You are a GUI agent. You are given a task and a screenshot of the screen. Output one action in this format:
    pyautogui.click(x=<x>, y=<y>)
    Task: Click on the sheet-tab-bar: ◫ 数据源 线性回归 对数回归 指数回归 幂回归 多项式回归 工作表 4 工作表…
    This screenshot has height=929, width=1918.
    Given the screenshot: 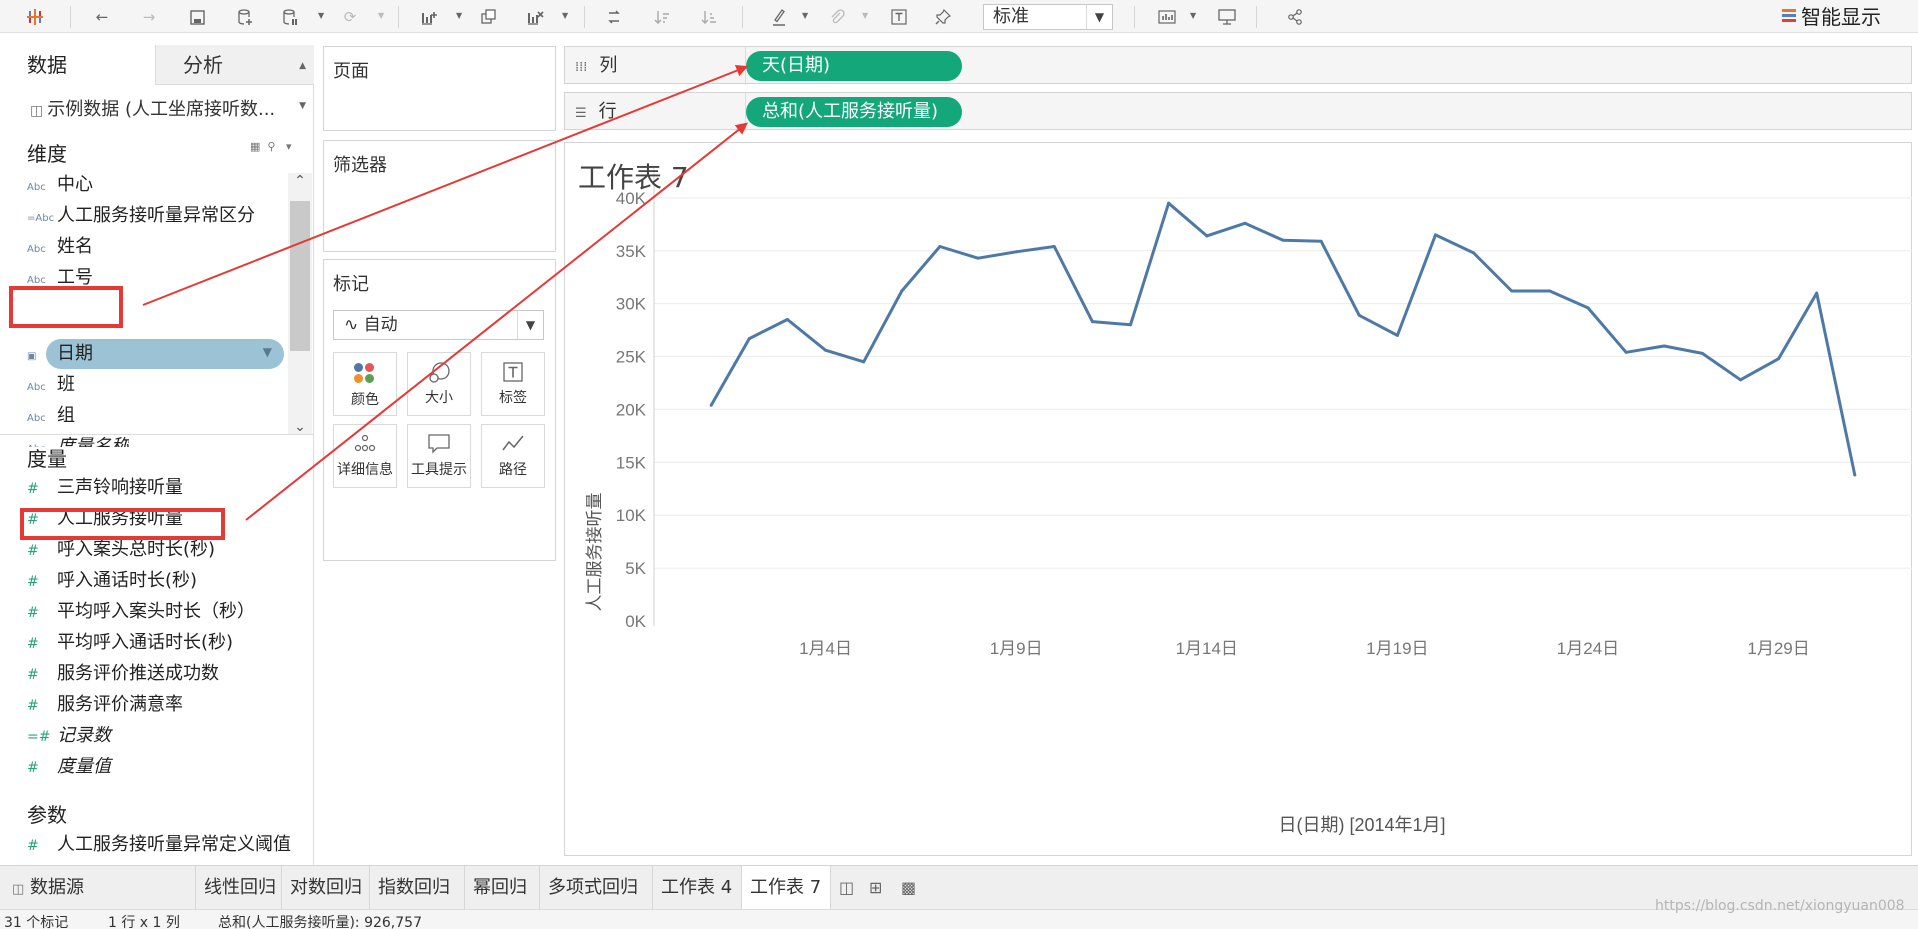 What is the action you would take?
    pyautogui.click(x=959, y=887)
    